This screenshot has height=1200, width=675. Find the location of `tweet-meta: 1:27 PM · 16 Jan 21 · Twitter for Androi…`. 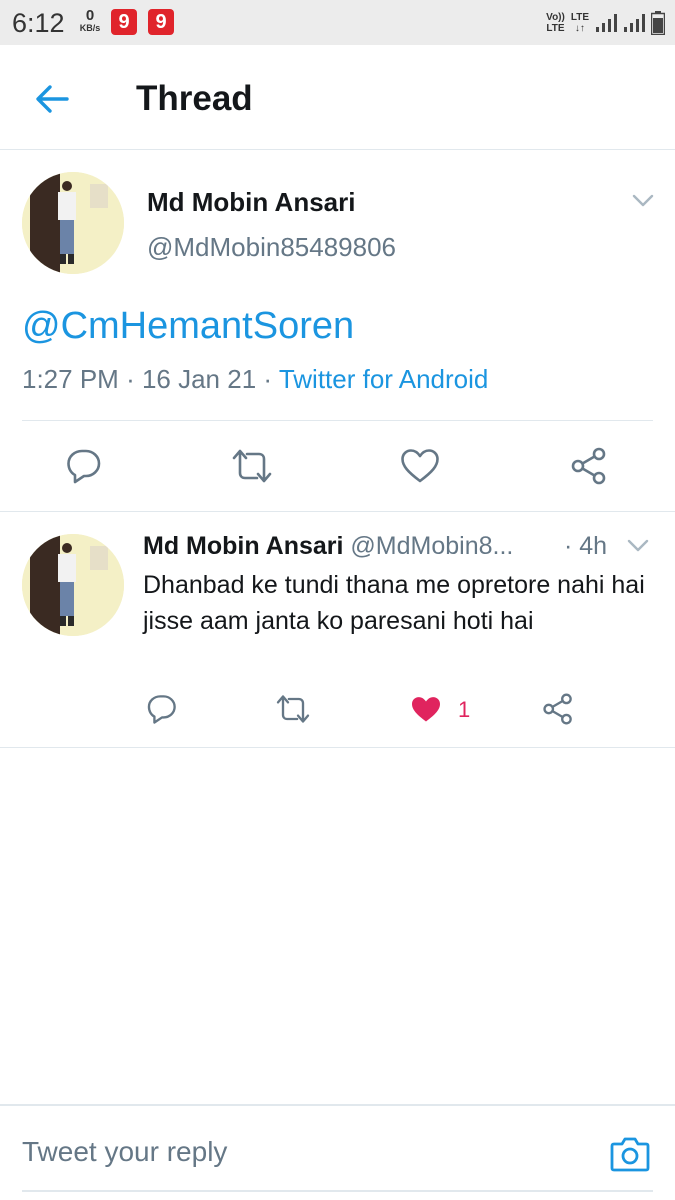

tweet-meta: 1:27 PM · 16 Jan 21 · Twitter for Androi… is located at coordinates (255, 379).